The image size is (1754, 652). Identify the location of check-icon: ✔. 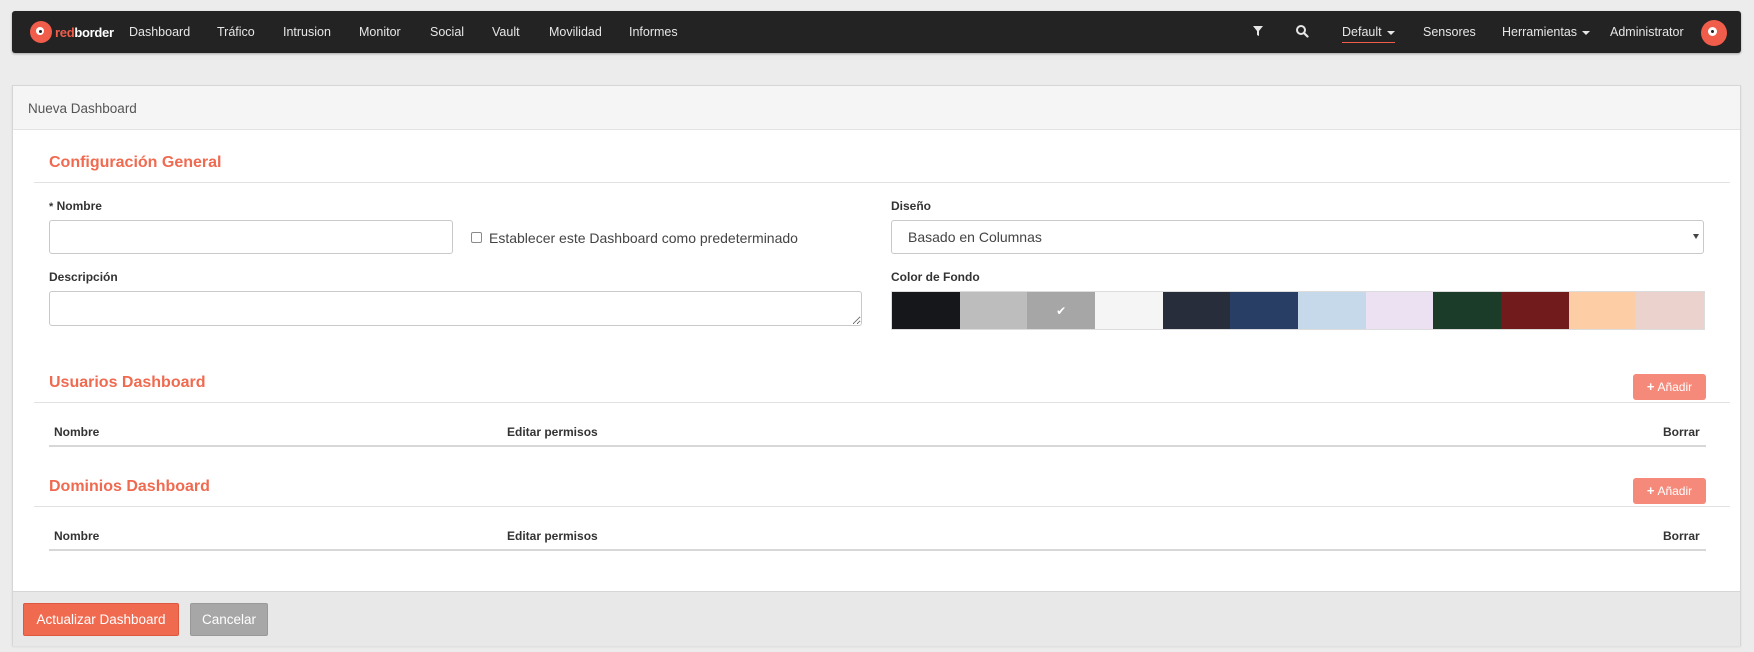
(1061, 310).